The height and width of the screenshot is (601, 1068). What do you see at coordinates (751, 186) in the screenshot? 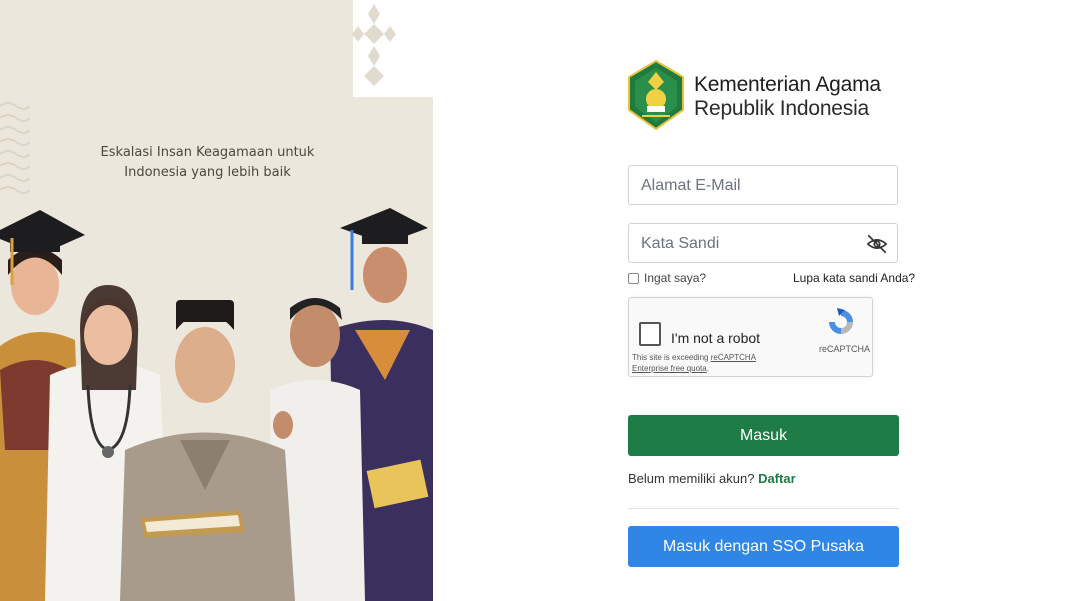
I see `email-input` at bounding box center [751, 186].